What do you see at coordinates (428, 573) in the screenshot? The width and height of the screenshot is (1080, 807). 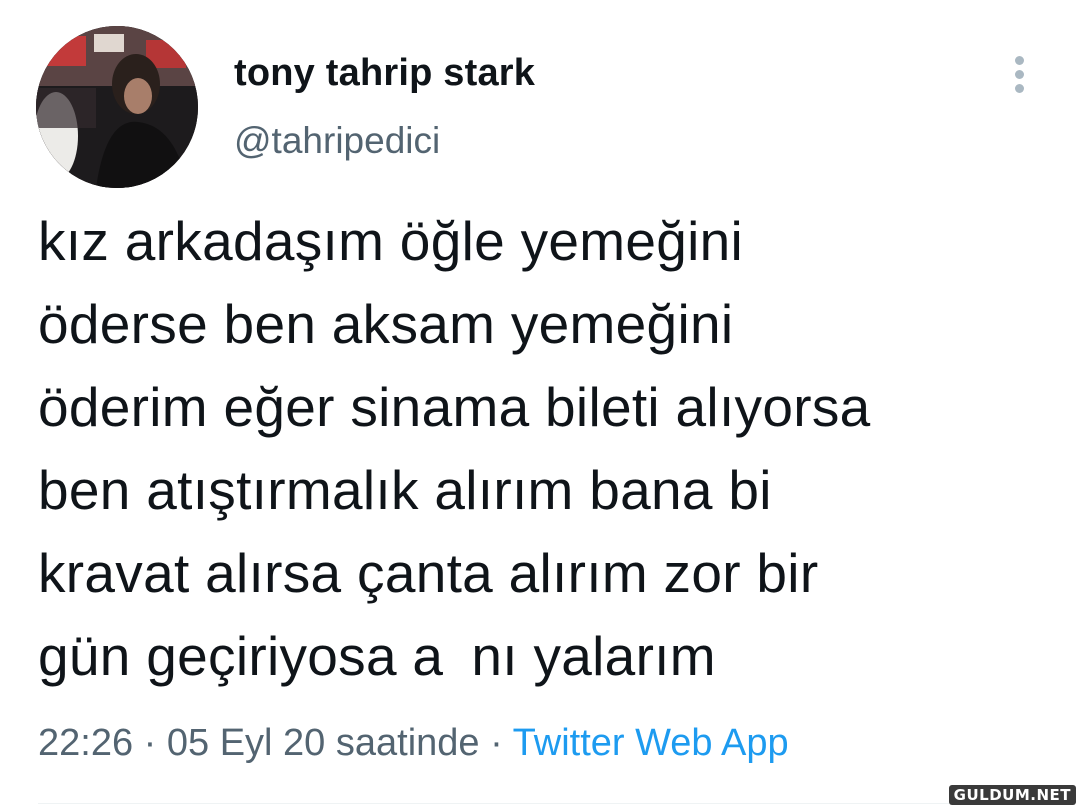 I see `tweet-text-line: kravat alırsa çanta alırım zor bir` at bounding box center [428, 573].